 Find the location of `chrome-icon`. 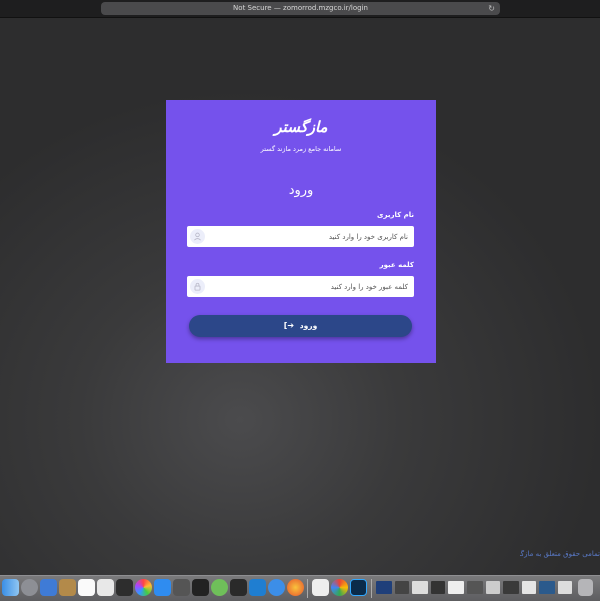

chrome-icon is located at coordinates (339, 587).